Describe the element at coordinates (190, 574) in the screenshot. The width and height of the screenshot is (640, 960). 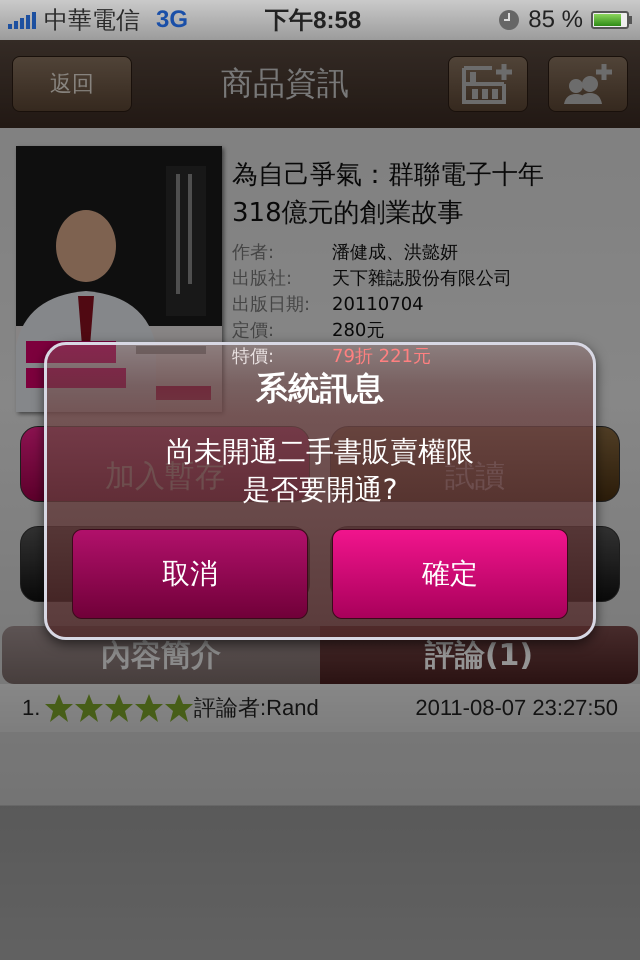
I see `cancel-button: 取消` at that location.